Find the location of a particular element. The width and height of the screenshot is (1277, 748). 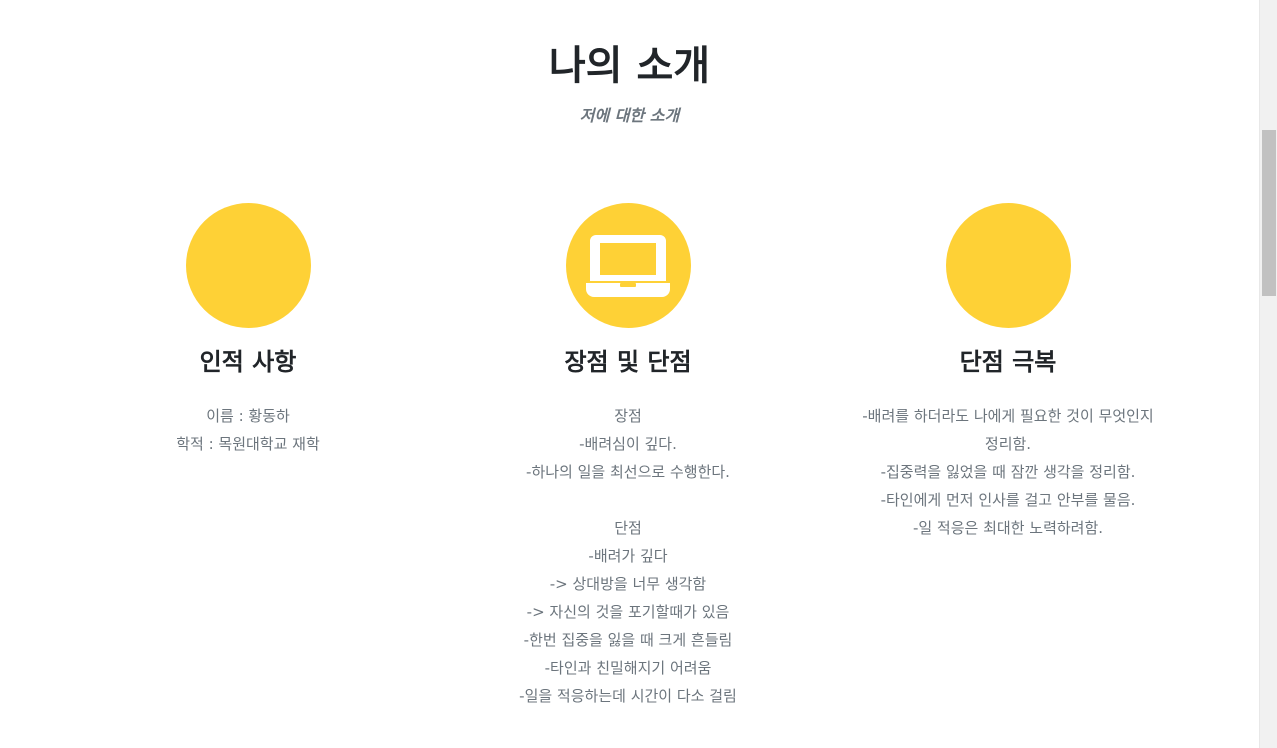

text-line: -하나의 일을 최선으로 수행한다. is located at coordinates (628, 472).